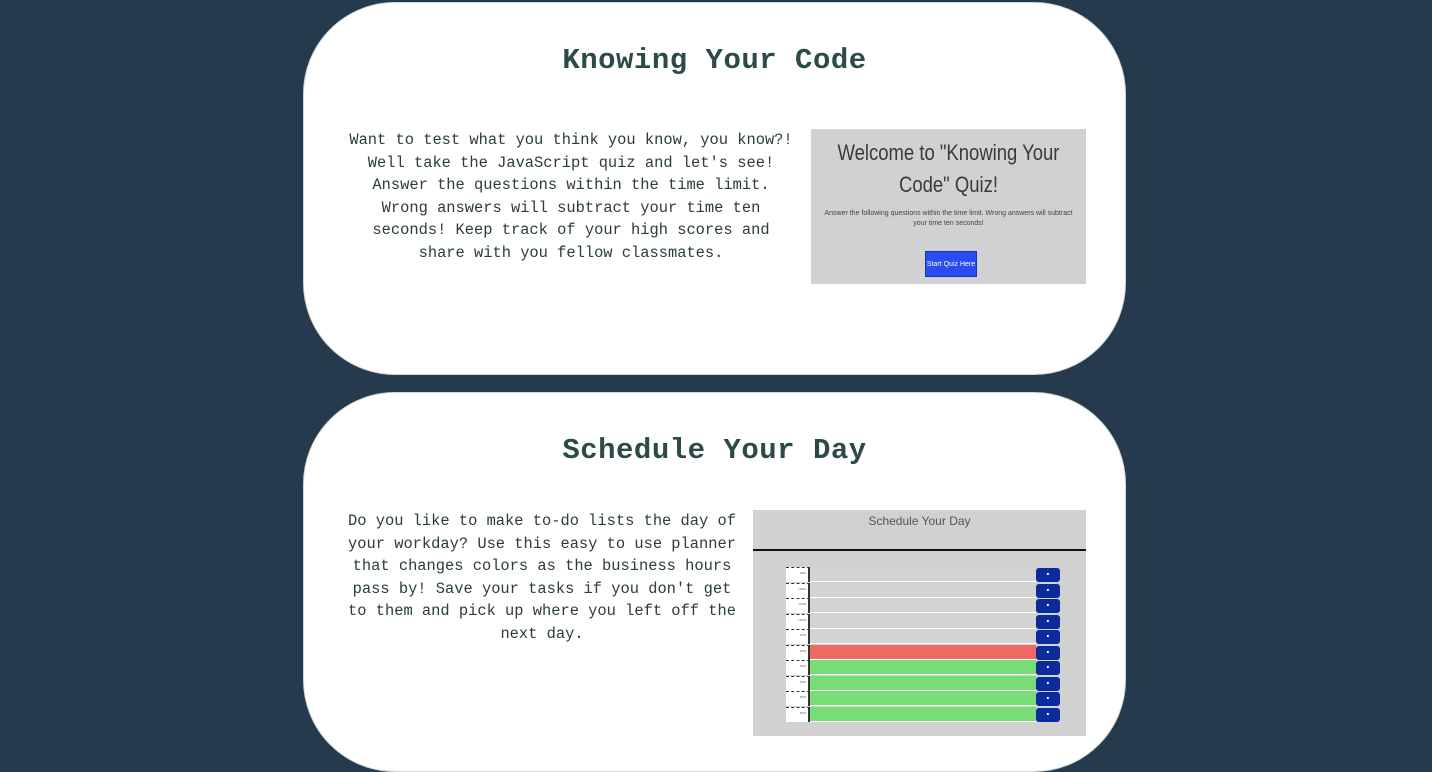 This screenshot has width=1432, height=772. I want to click on preview-time-block: 11AM ■, so click(923, 606).